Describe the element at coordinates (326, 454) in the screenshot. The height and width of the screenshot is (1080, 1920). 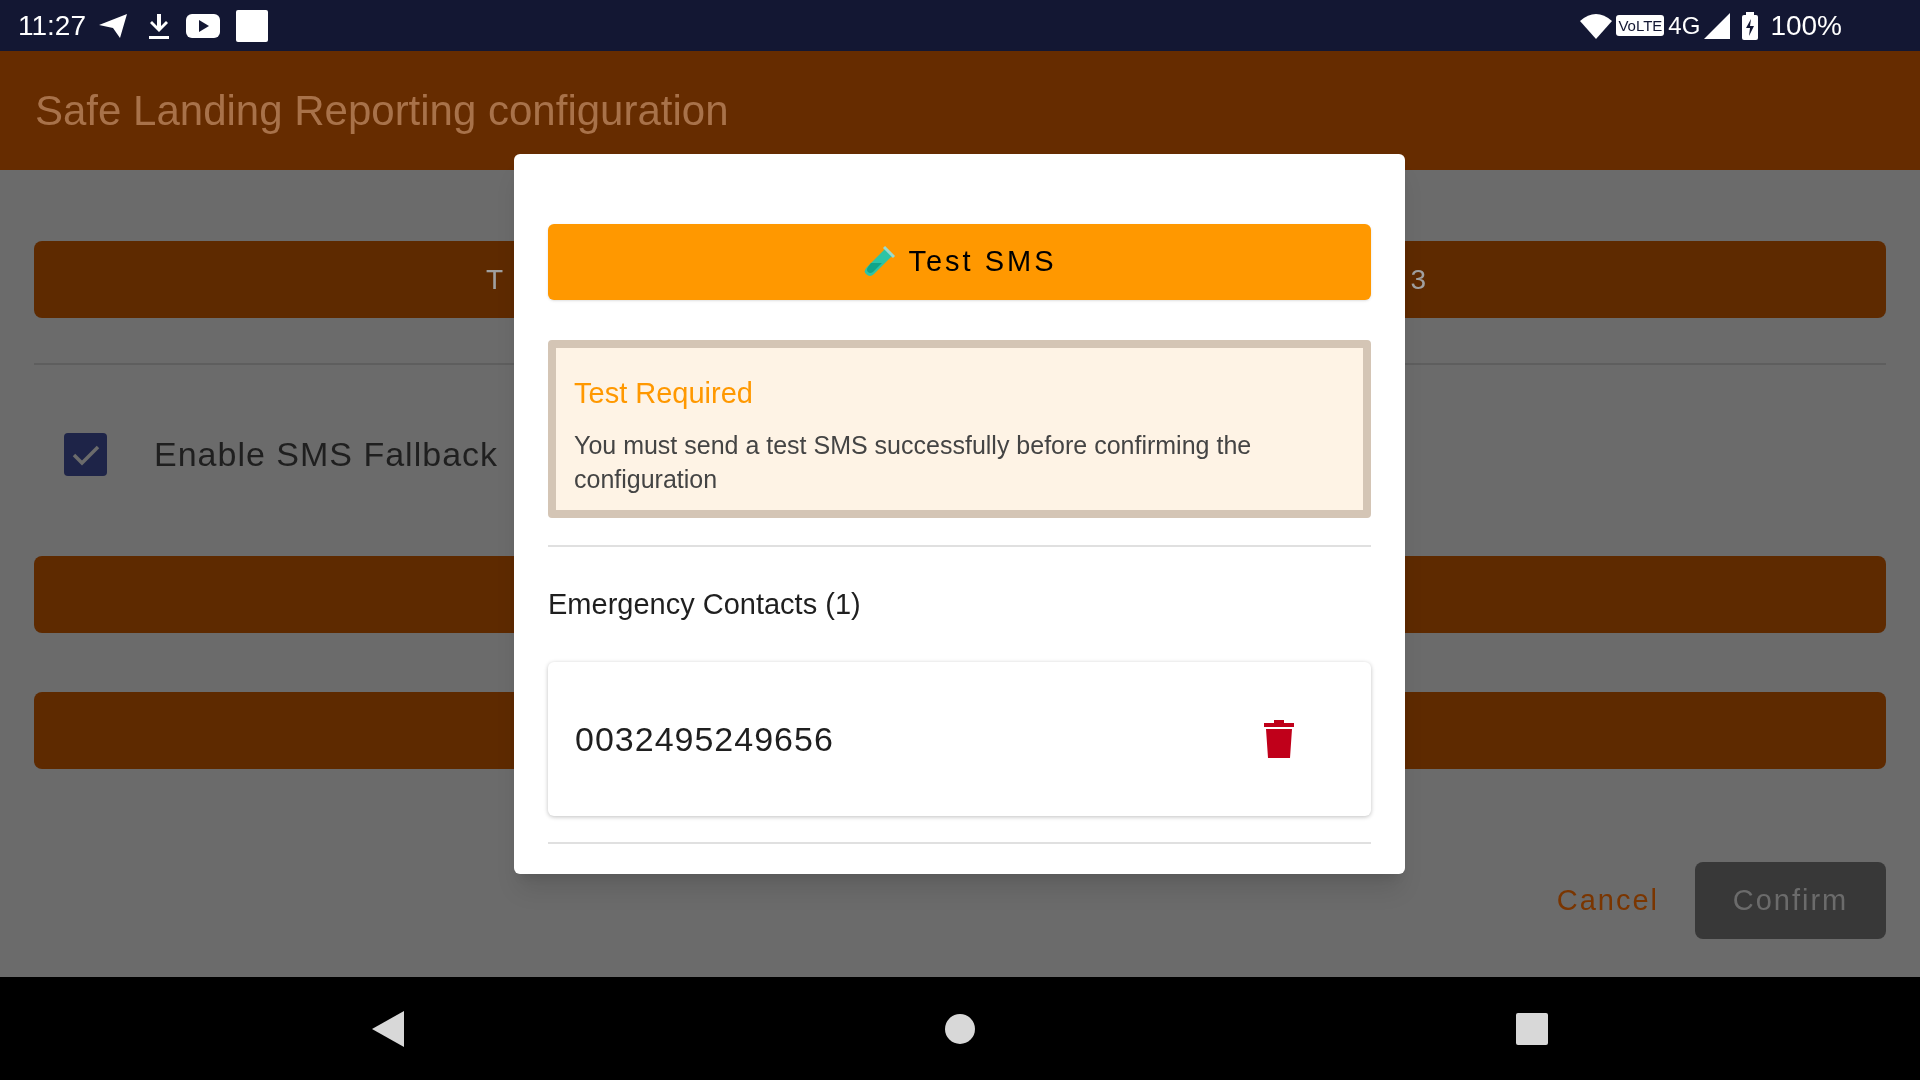
I see `checkbox-label: Enable SMS Fallback` at that location.